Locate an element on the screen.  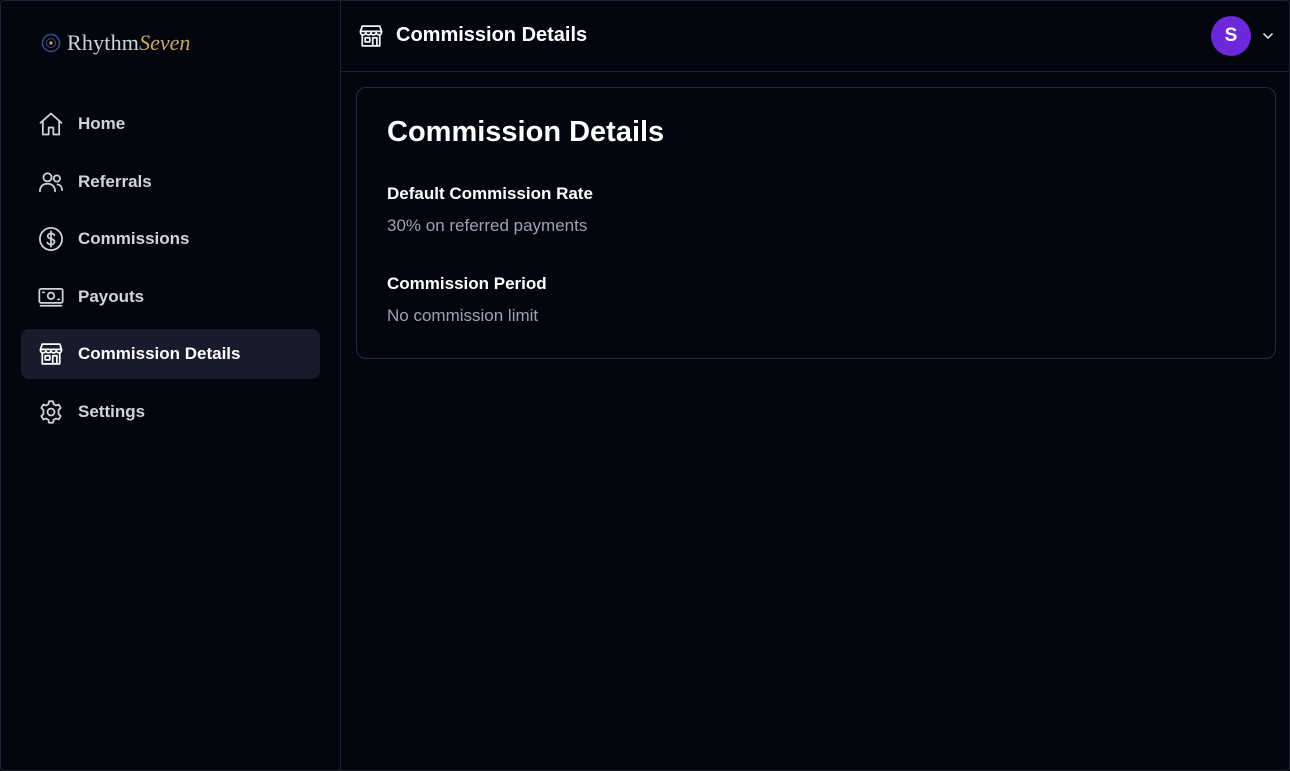
home-icon is located at coordinates (51, 124).